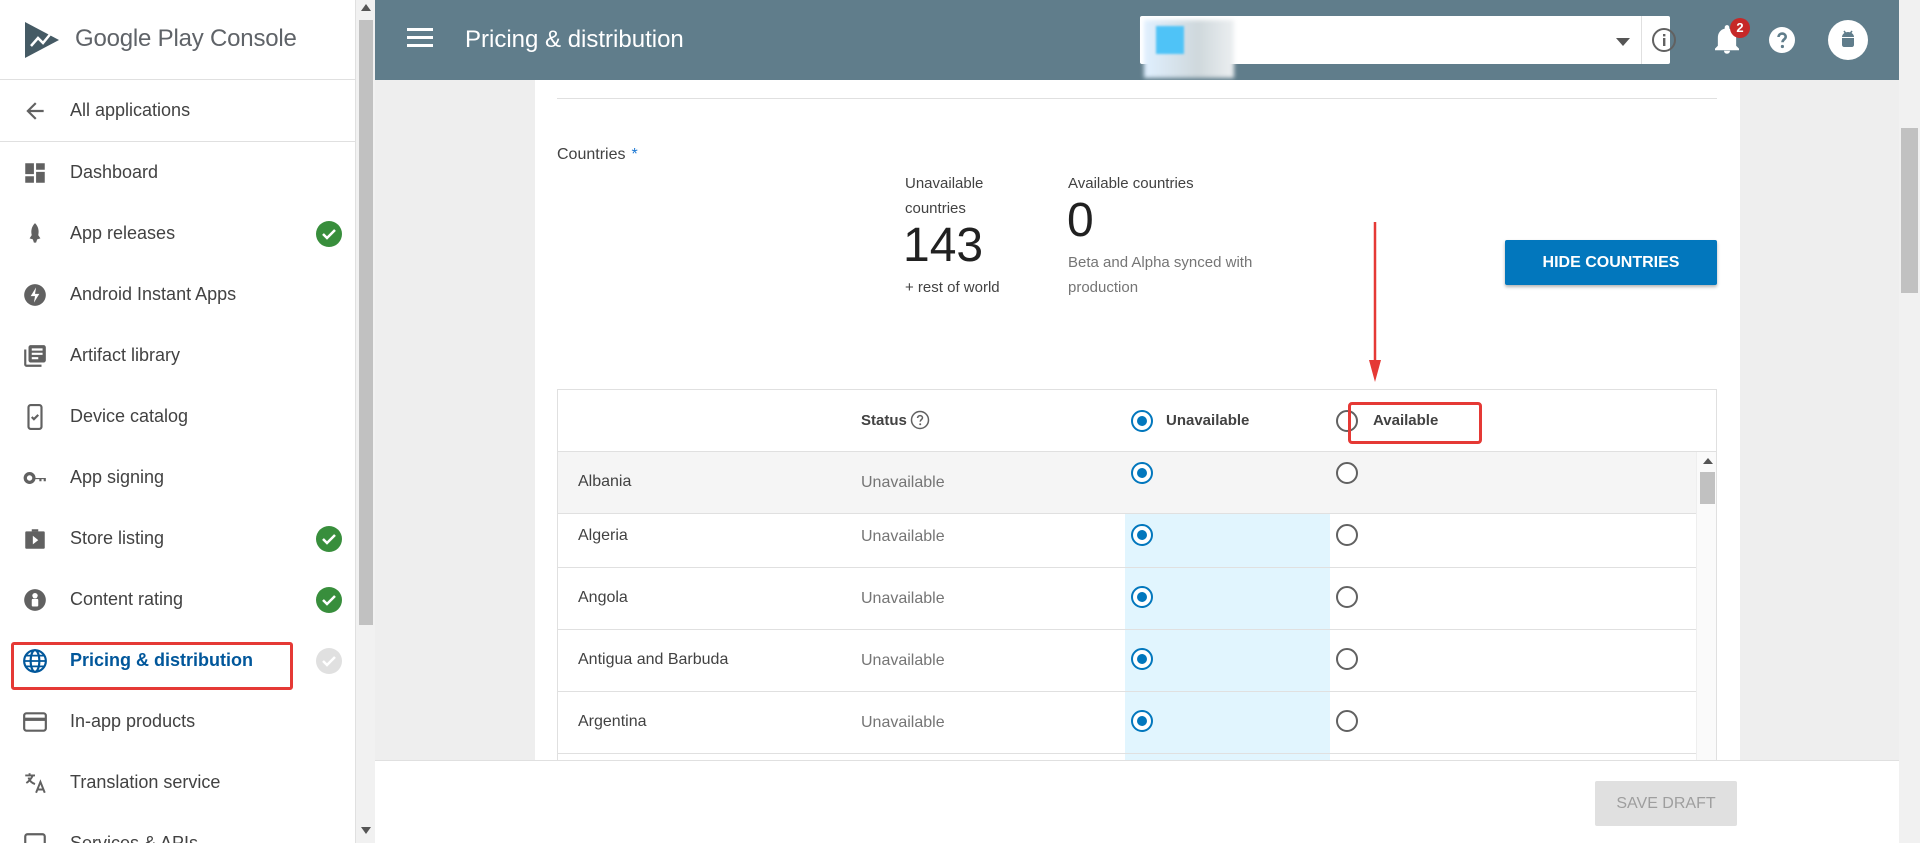 The height and width of the screenshot is (843, 1920). What do you see at coordinates (177, 538) in the screenshot?
I see `sidebar-item-store-listing: Store listing` at bounding box center [177, 538].